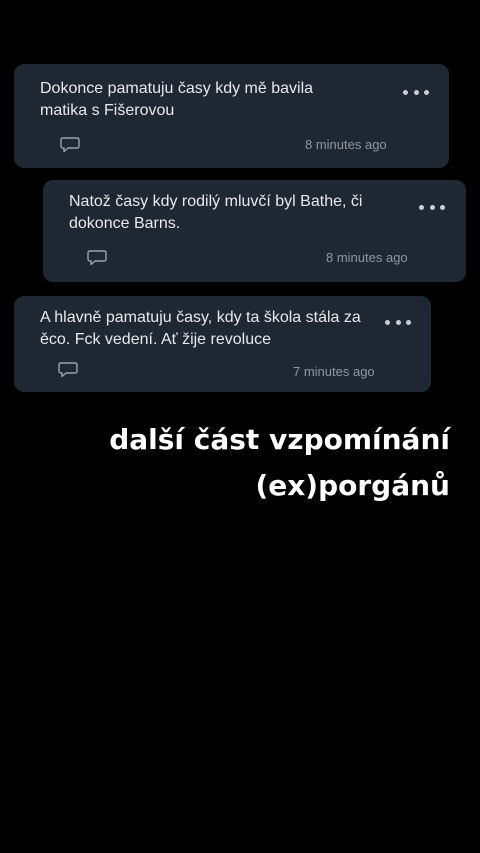 The width and height of the screenshot is (480, 853). I want to click on timestamp: 7 minutes ago, so click(334, 371).